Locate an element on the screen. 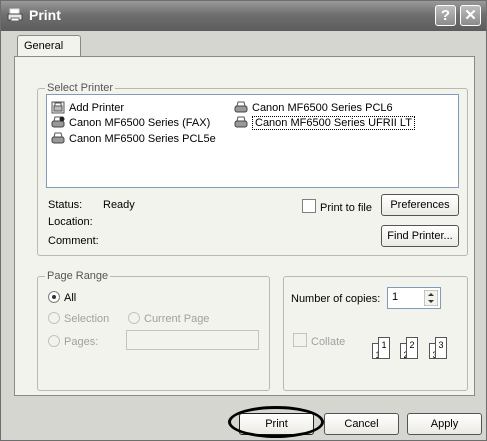 The width and height of the screenshot is (487, 441). collate-checkbox: Collate is located at coordinates (319, 340).